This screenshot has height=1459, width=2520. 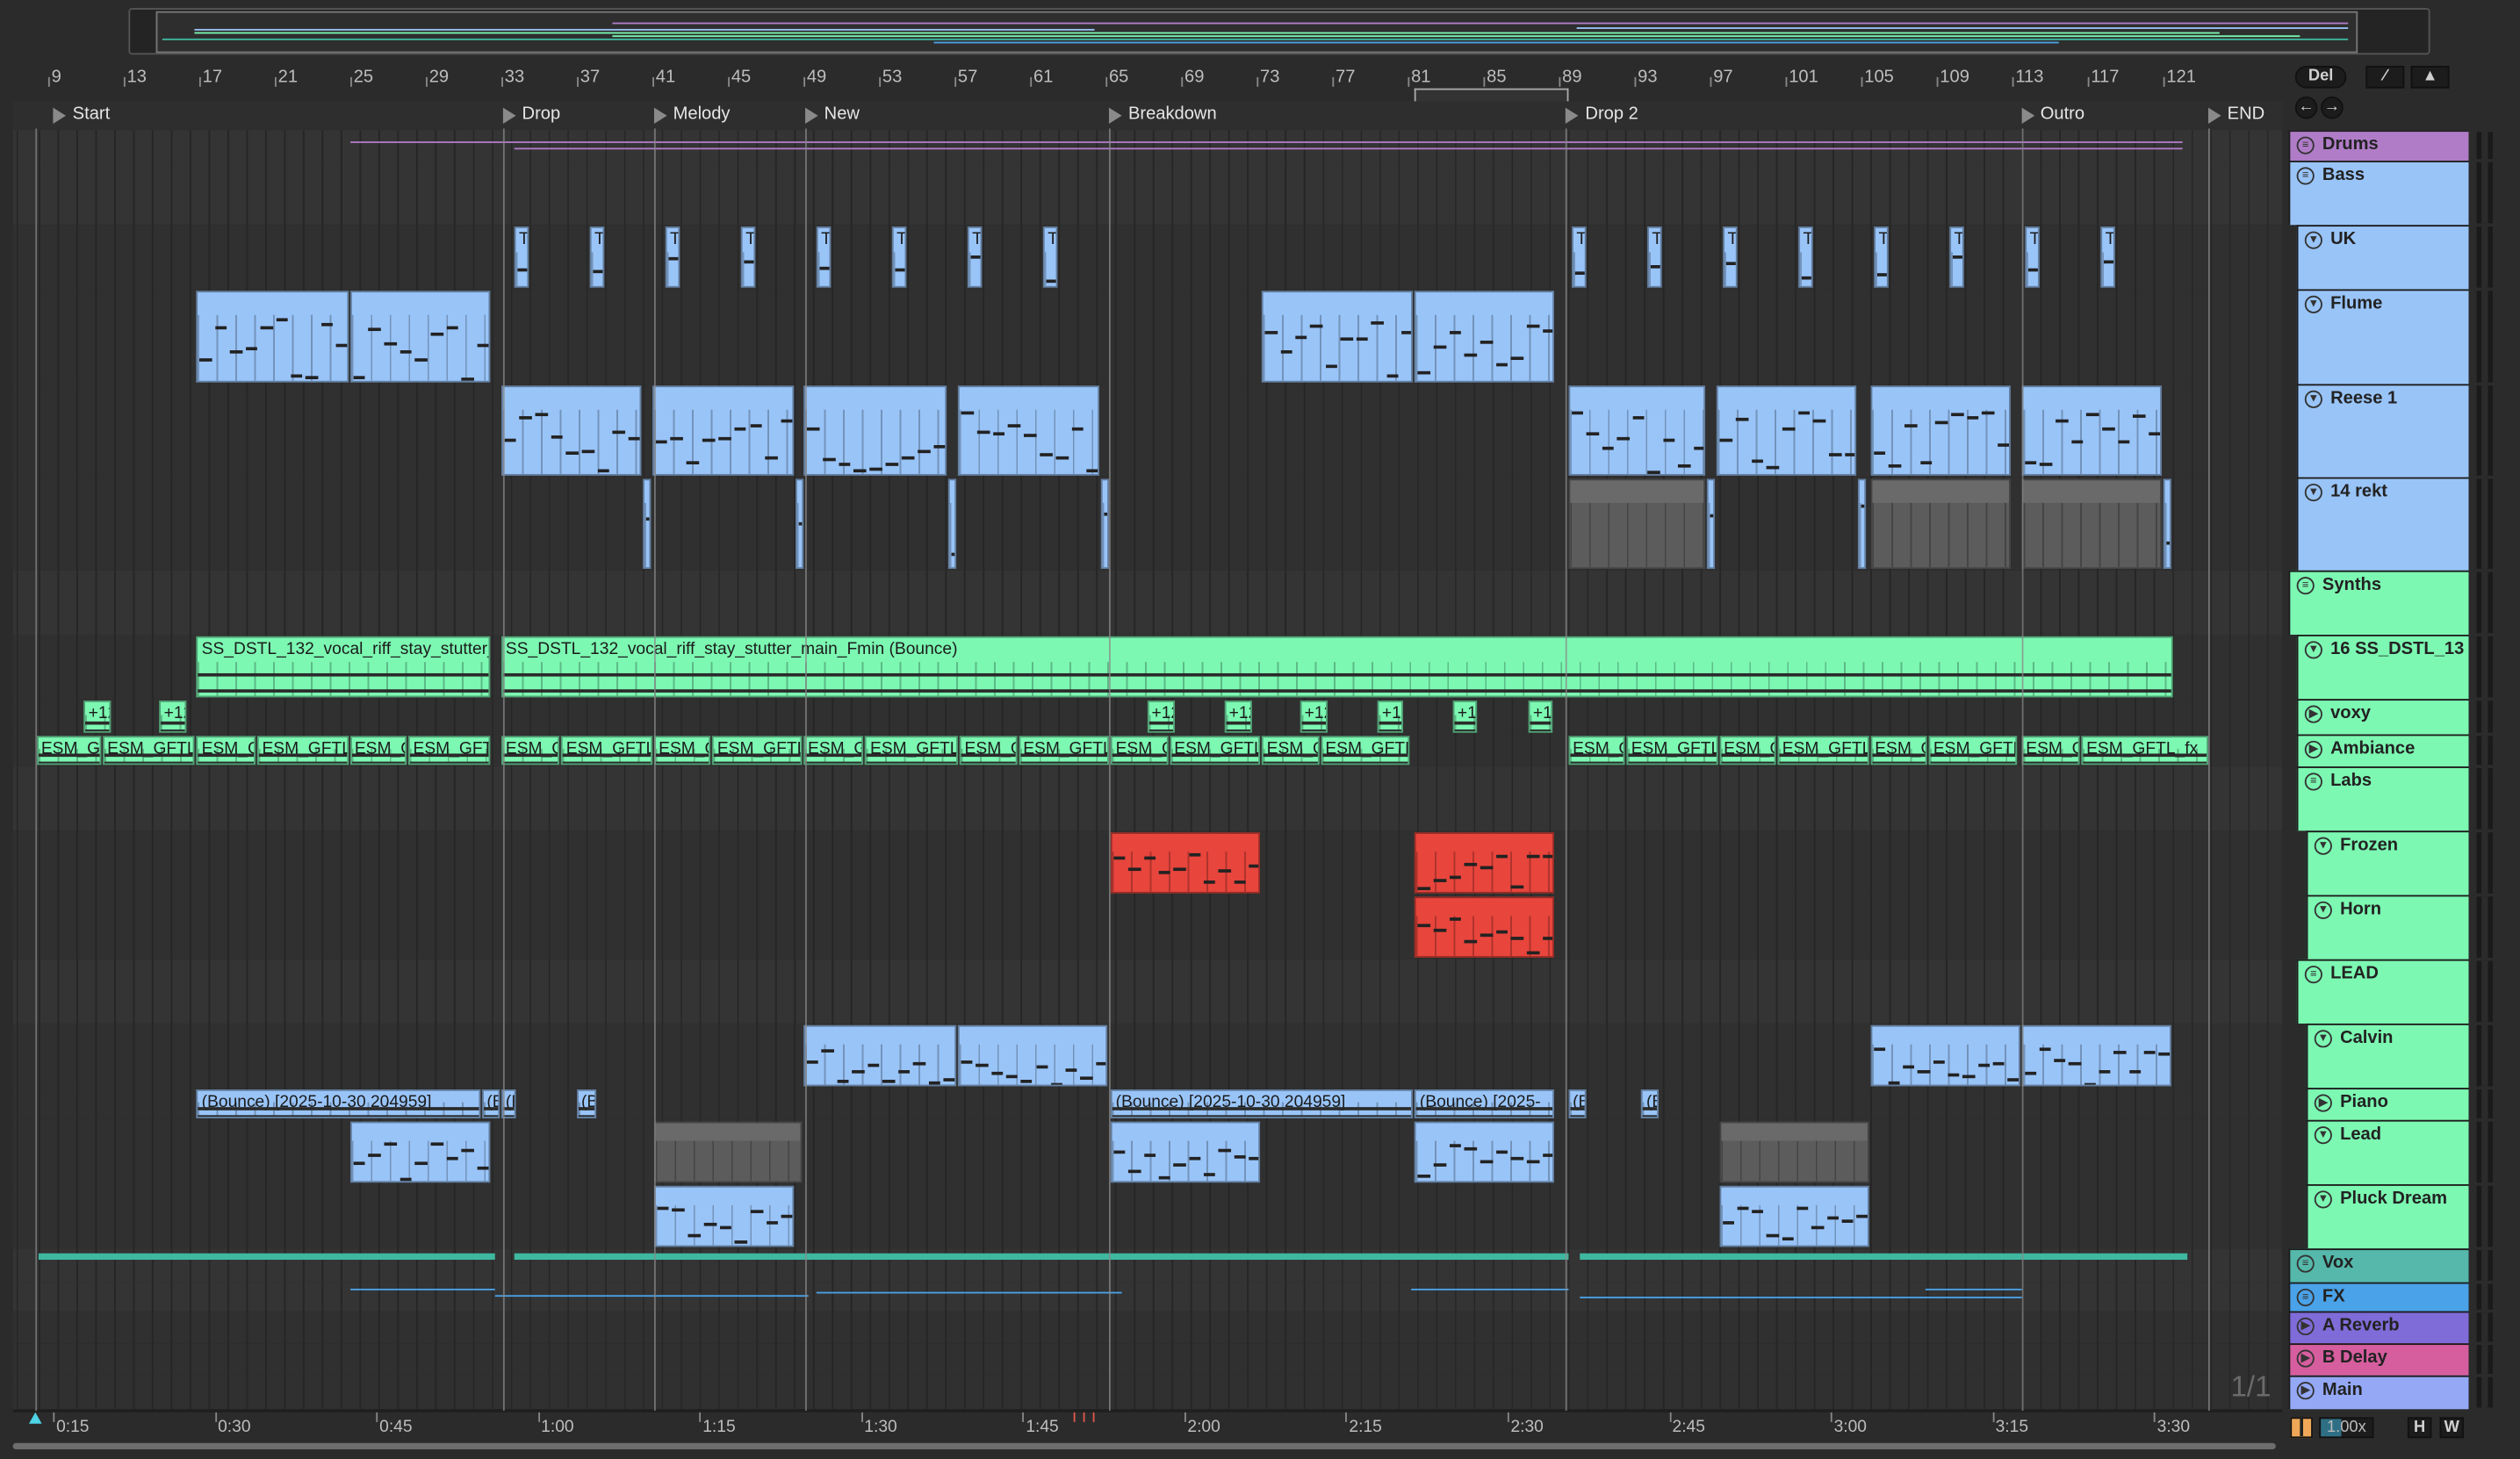 I want to click on locator-drop-2: Drop 2, so click(x=1602, y=115).